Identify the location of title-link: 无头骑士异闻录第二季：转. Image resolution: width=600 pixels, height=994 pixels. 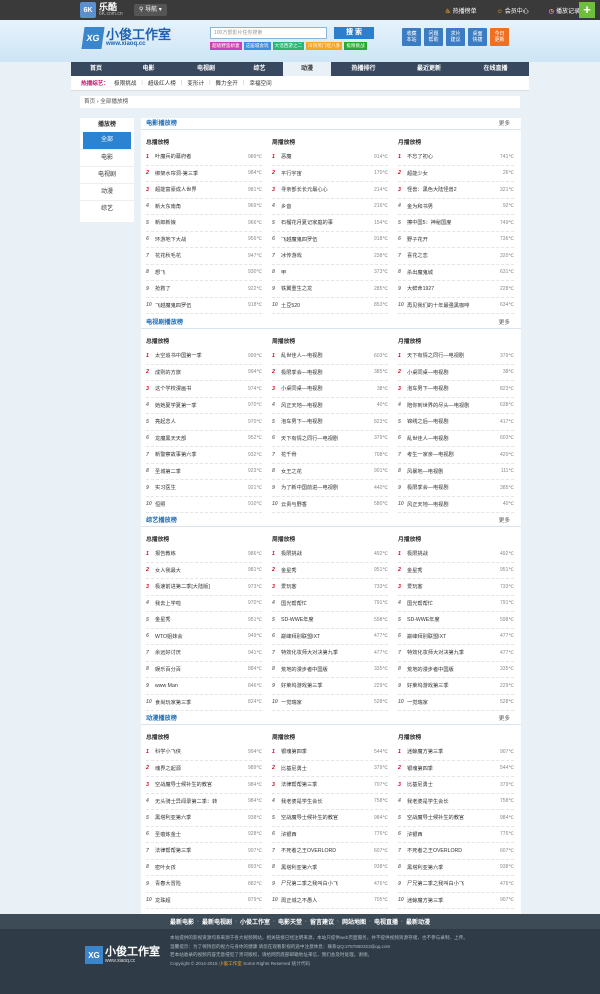
(201, 801).